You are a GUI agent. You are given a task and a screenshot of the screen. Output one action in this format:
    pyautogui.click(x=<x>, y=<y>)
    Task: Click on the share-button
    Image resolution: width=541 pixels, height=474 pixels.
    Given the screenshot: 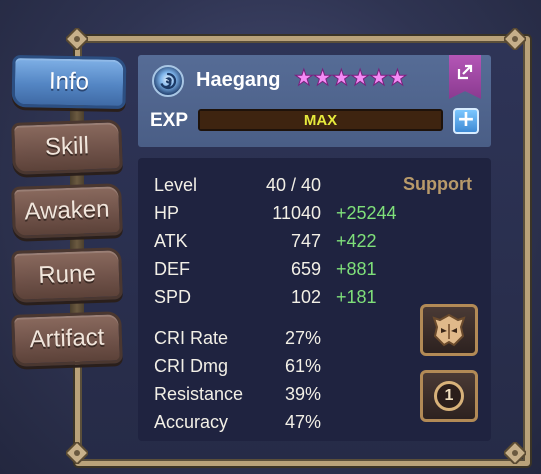 What is the action you would take?
    pyautogui.click(x=465, y=77)
    